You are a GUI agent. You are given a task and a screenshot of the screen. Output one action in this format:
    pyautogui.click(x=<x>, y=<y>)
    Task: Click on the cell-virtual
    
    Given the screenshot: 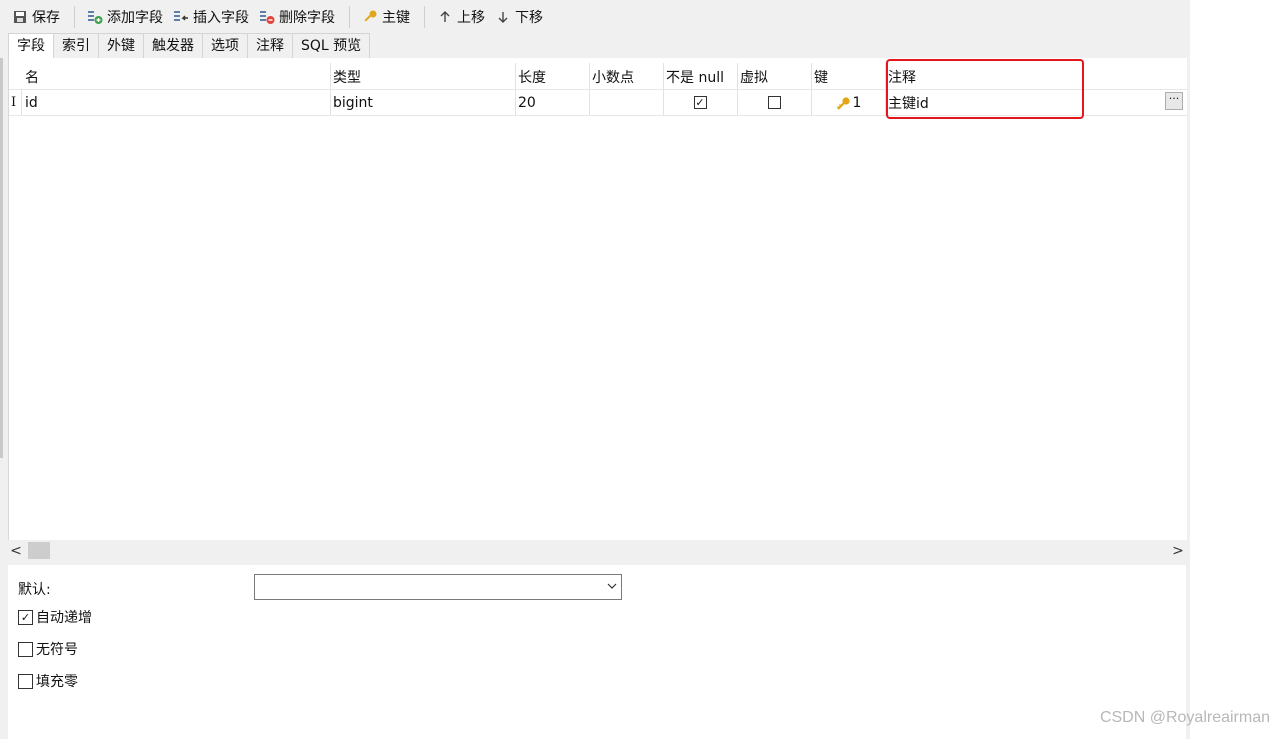 What is the action you would take?
    pyautogui.click(x=774, y=102)
    